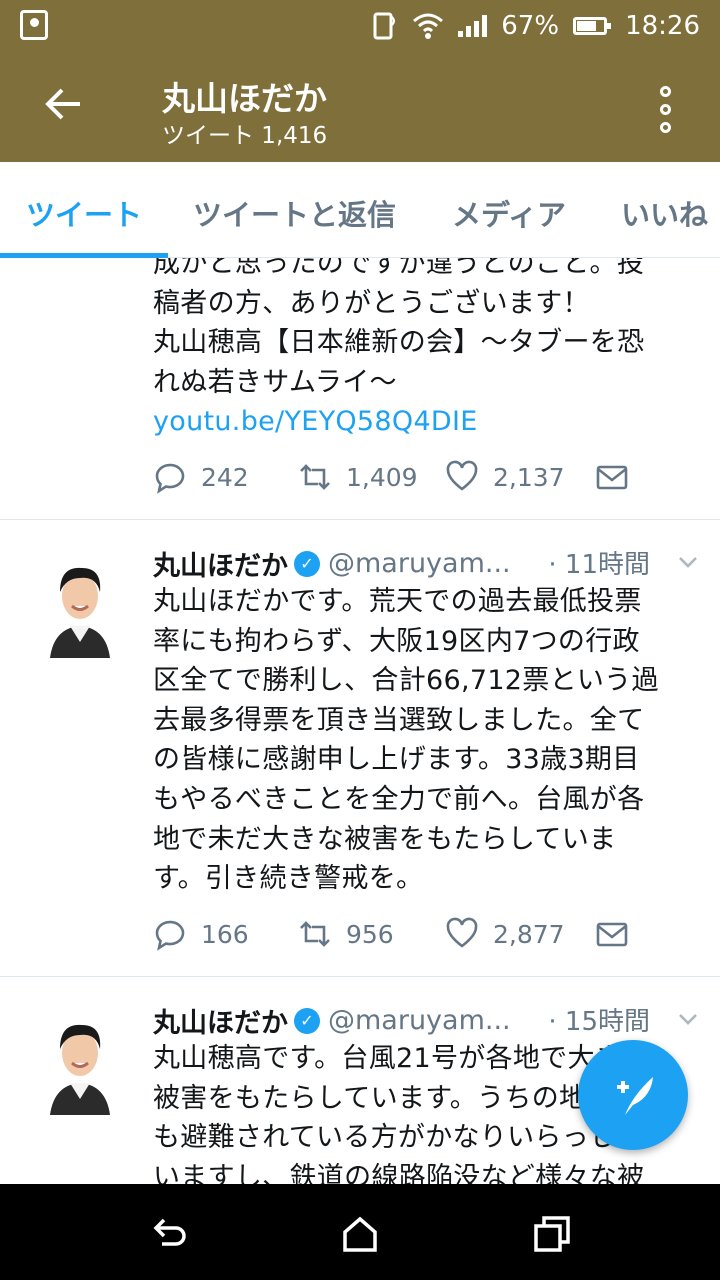  I want to click on clock: 18:26, so click(662, 26).